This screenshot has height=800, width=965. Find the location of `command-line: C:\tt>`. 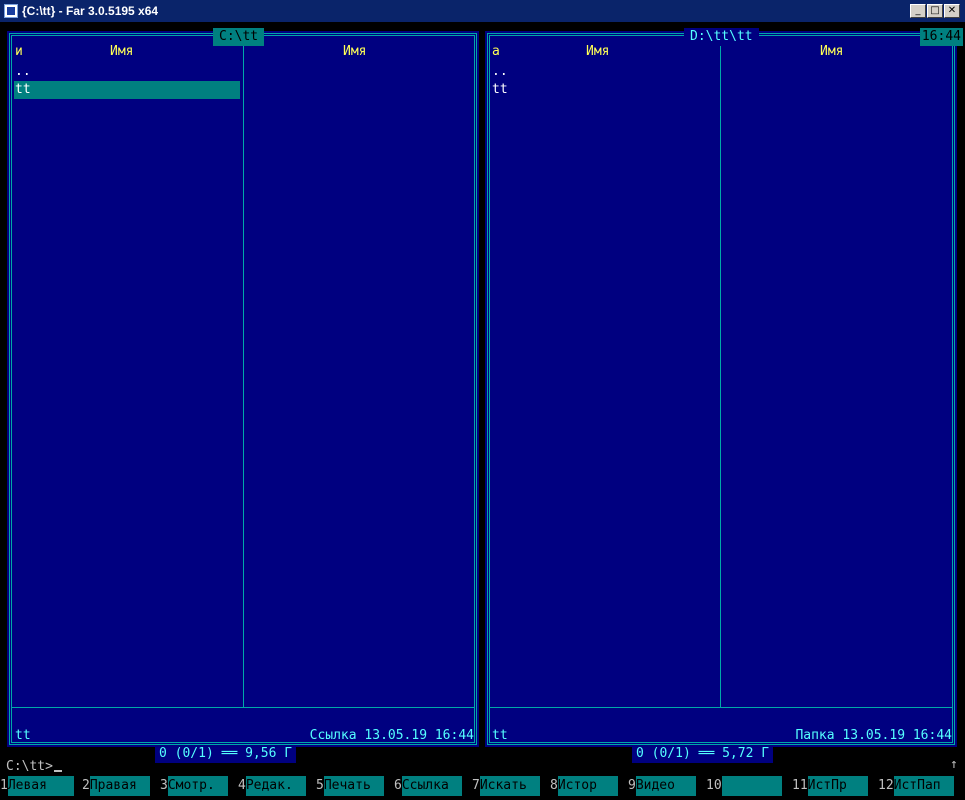

command-line: C:\tt> is located at coordinates (34, 767).